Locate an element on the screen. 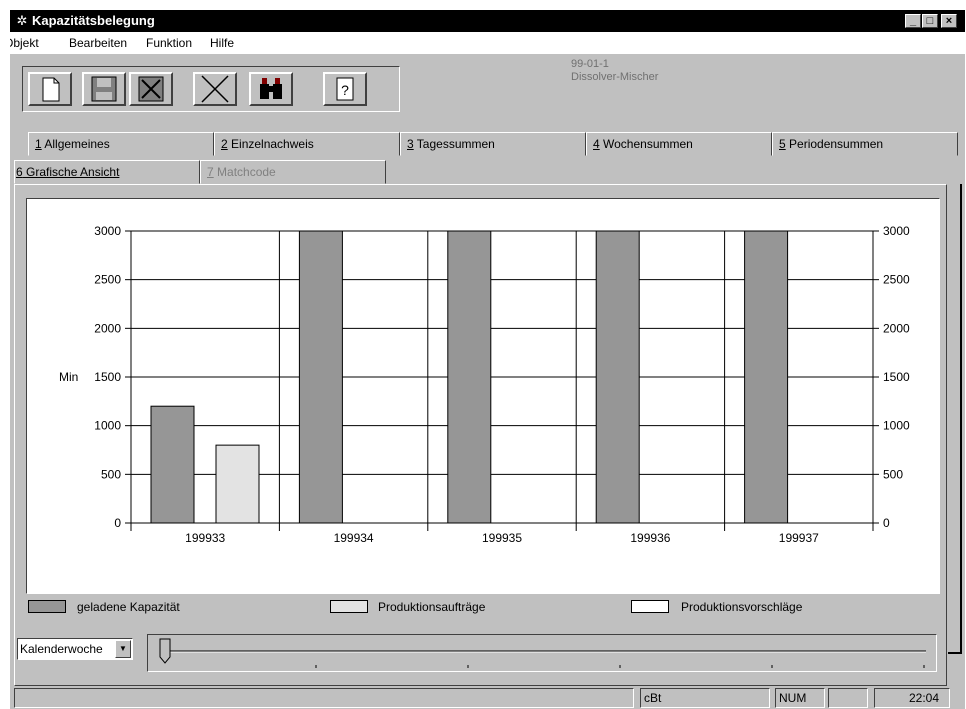 Image resolution: width=966 pixels, height=709 pixels. legend-label-geladene: geladene Kapazität is located at coordinates (128, 607).